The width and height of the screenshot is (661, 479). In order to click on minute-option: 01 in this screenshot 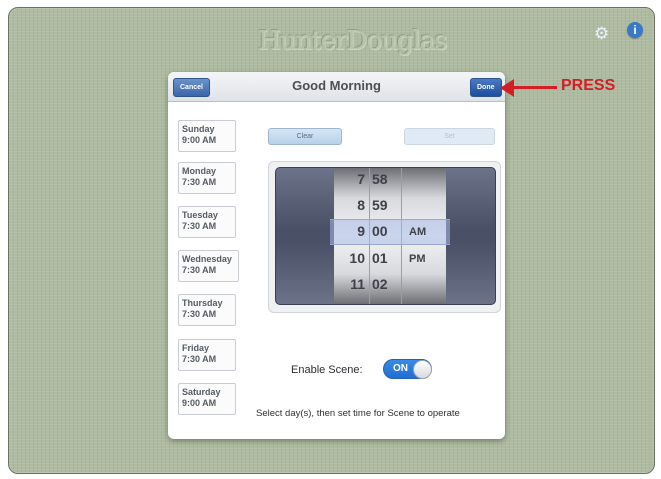, I will do `click(384, 258)`.